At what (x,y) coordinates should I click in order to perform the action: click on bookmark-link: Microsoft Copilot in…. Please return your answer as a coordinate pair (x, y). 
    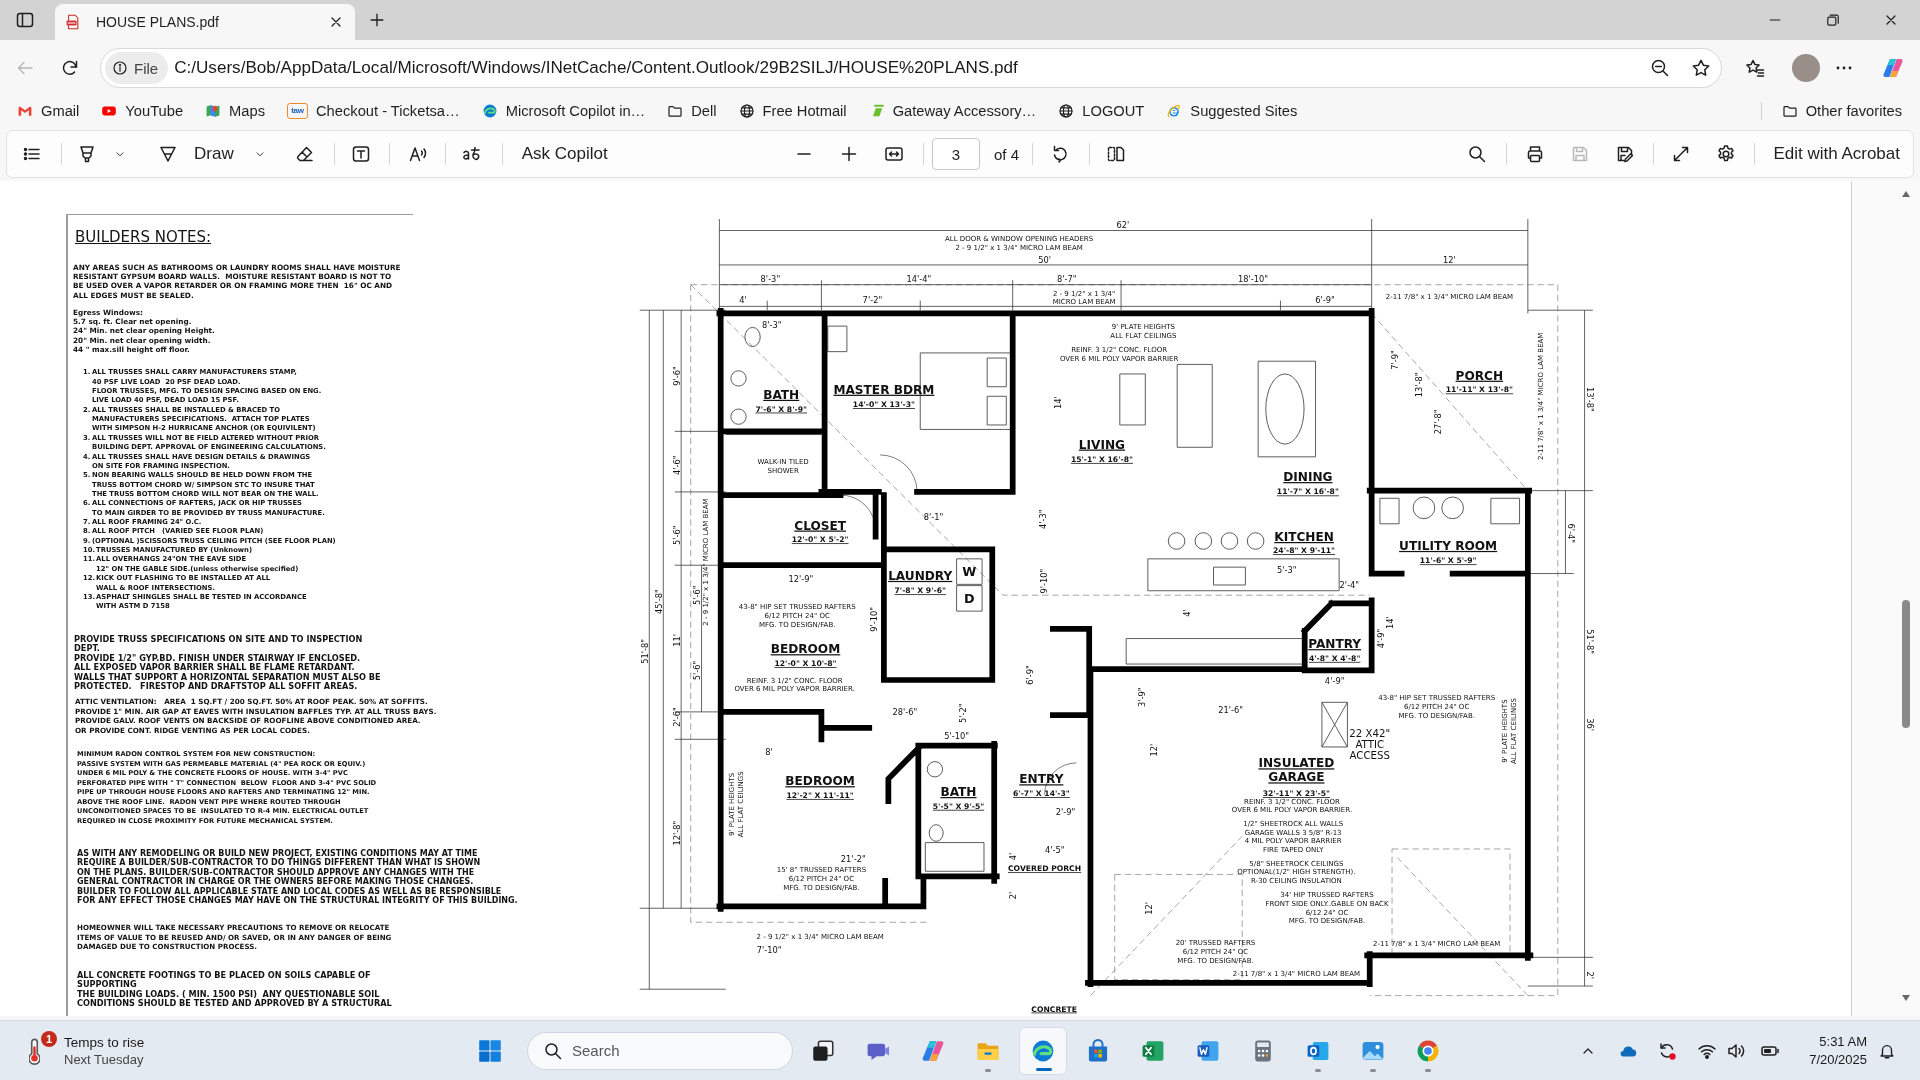
    Looking at the image, I should click on (563, 111).